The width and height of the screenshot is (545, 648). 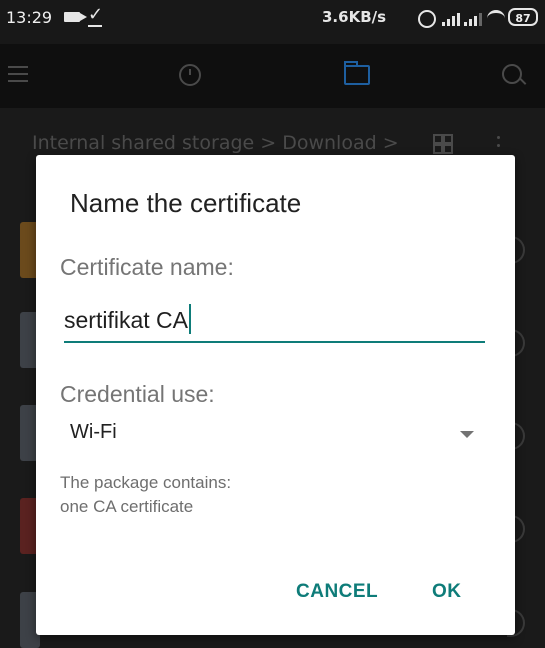 I want to click on more-options-icon, so click(x=498, y=137).